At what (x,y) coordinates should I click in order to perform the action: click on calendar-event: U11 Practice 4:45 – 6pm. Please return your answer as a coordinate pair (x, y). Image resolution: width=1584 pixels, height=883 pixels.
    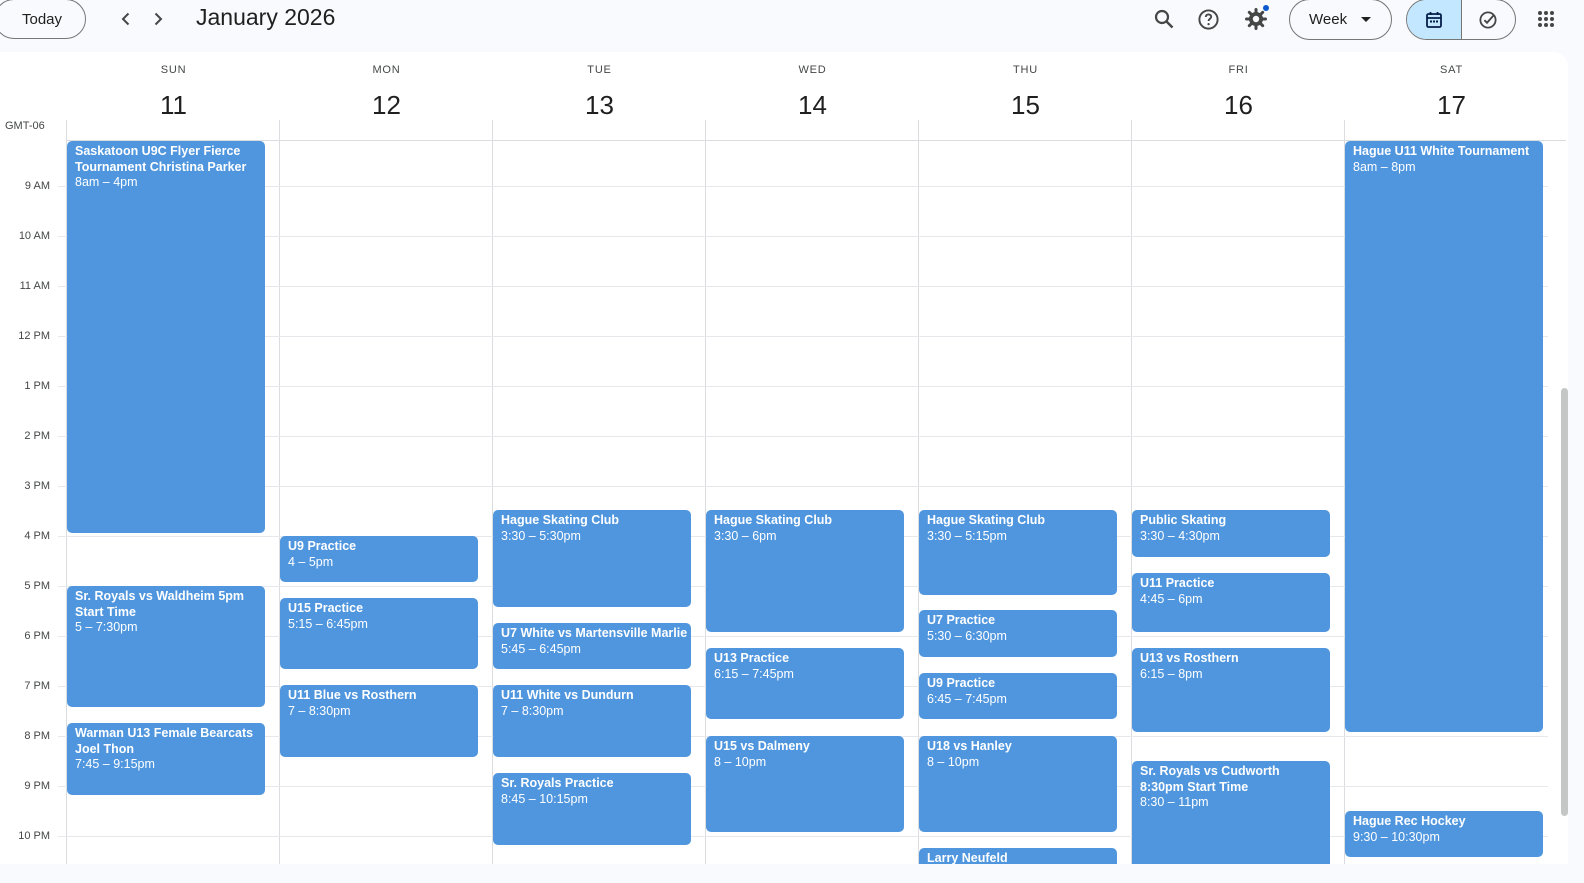
    Looking at the image, I should click on (1231, 602).